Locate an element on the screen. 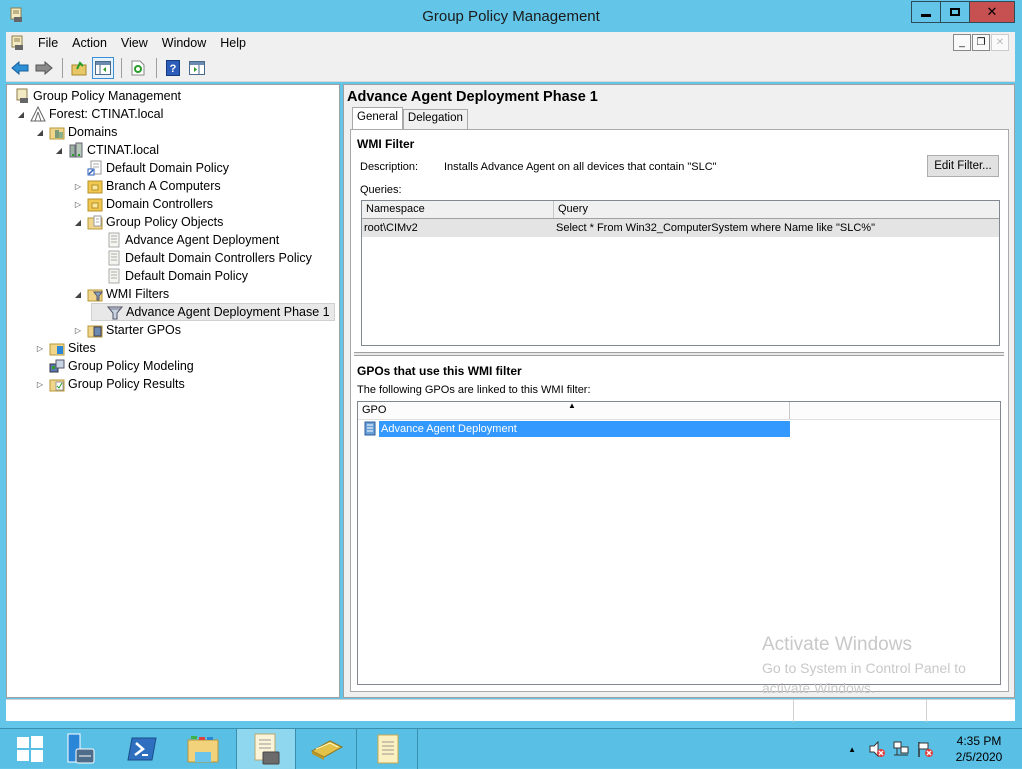 The height and width of the screenshot is (769, 1022). tree-node-label: Domain Controllers is located at coordinates (159, 204).